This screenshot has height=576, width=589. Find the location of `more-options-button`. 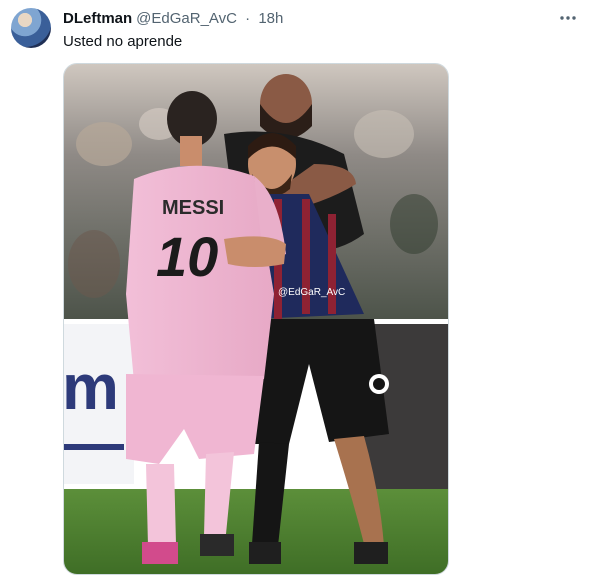

more-options-button is located at coordinates (568, 18).